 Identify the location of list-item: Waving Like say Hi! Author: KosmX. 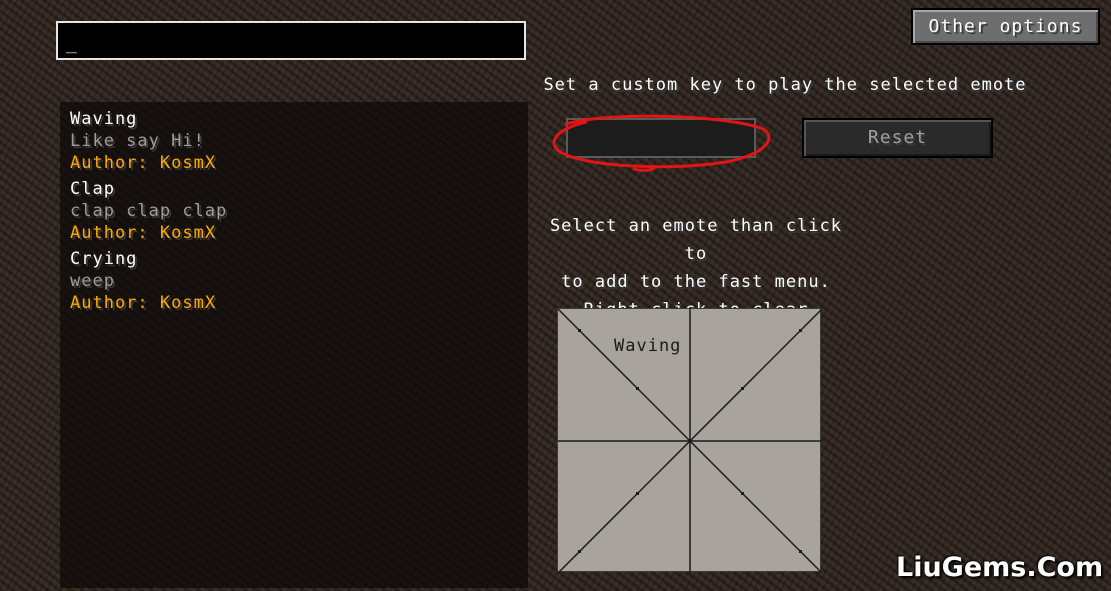
(294, 141).